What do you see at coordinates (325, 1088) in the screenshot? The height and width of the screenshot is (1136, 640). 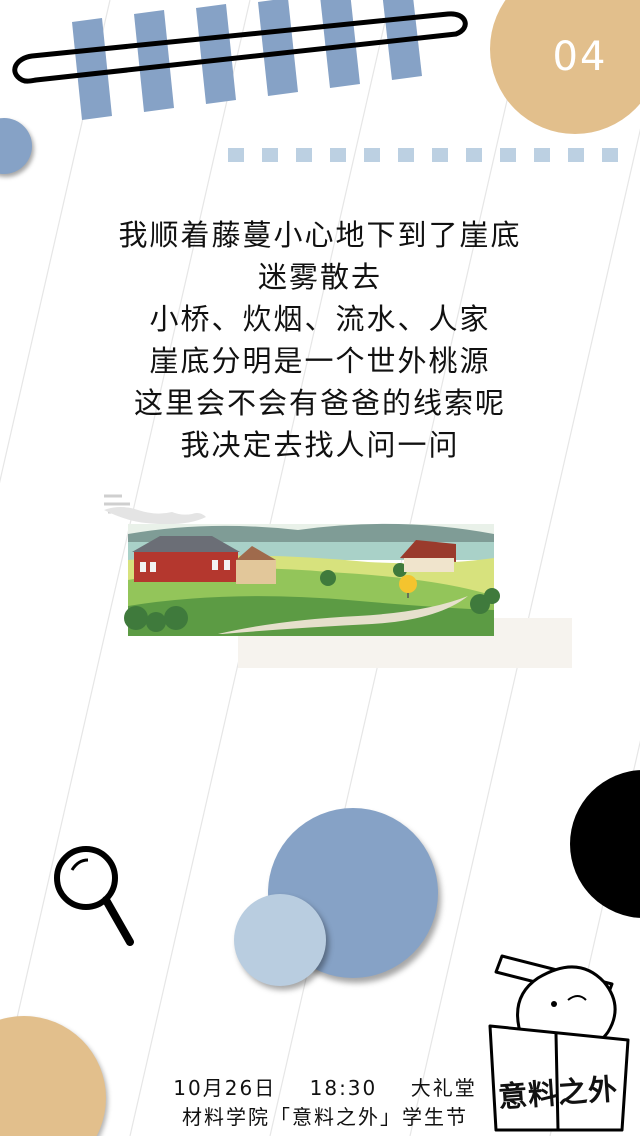 I see `event-info: 10月26日 18:30 大礼堂` at bounding box center [325, 1088].